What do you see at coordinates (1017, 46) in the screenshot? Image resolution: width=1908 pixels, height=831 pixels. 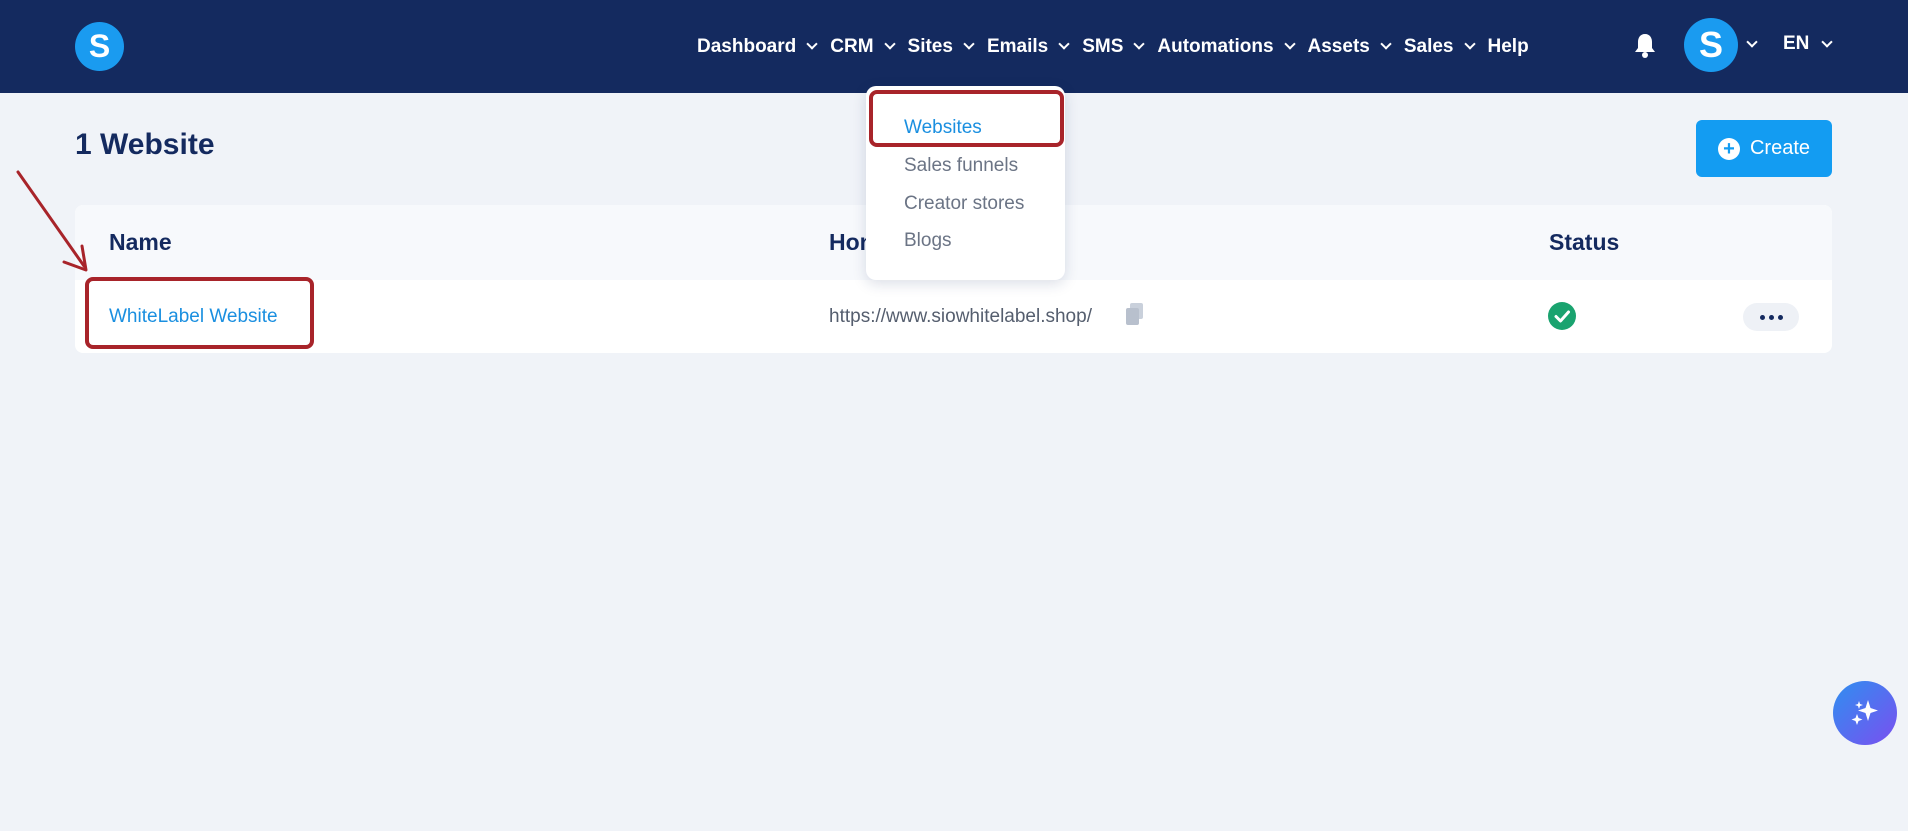 I see `nav-emails-label: Emails` at bounding box center [1017, 46].